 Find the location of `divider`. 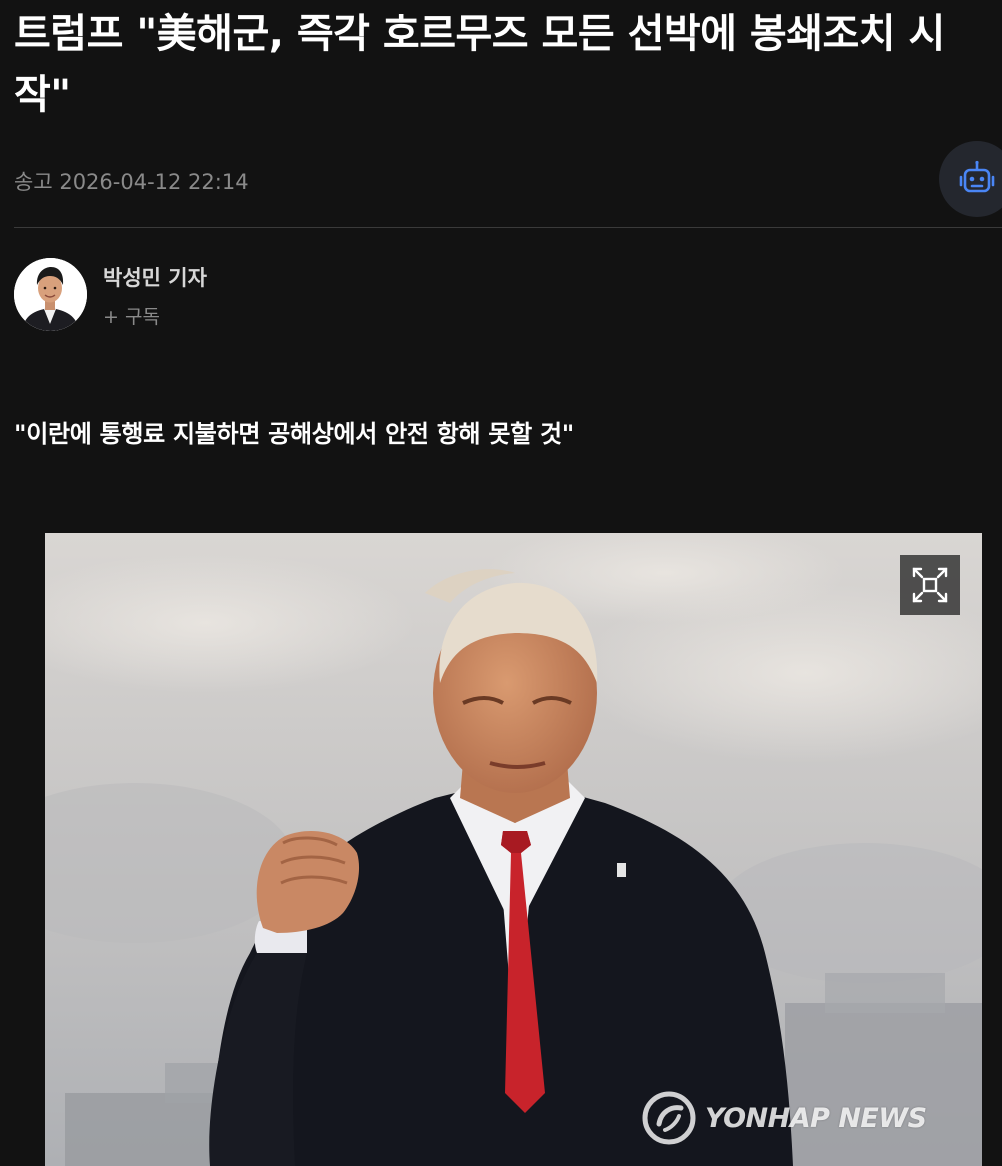

divider is located at coordinates (508, 227).